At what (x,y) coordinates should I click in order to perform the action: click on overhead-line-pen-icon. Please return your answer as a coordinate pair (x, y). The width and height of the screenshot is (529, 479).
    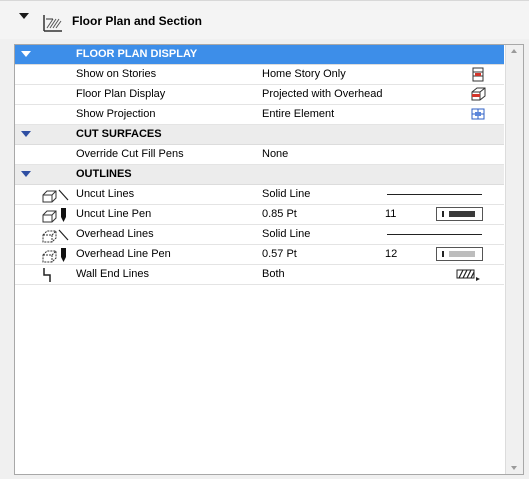
    Looking at the image, I should click on (54, 255).